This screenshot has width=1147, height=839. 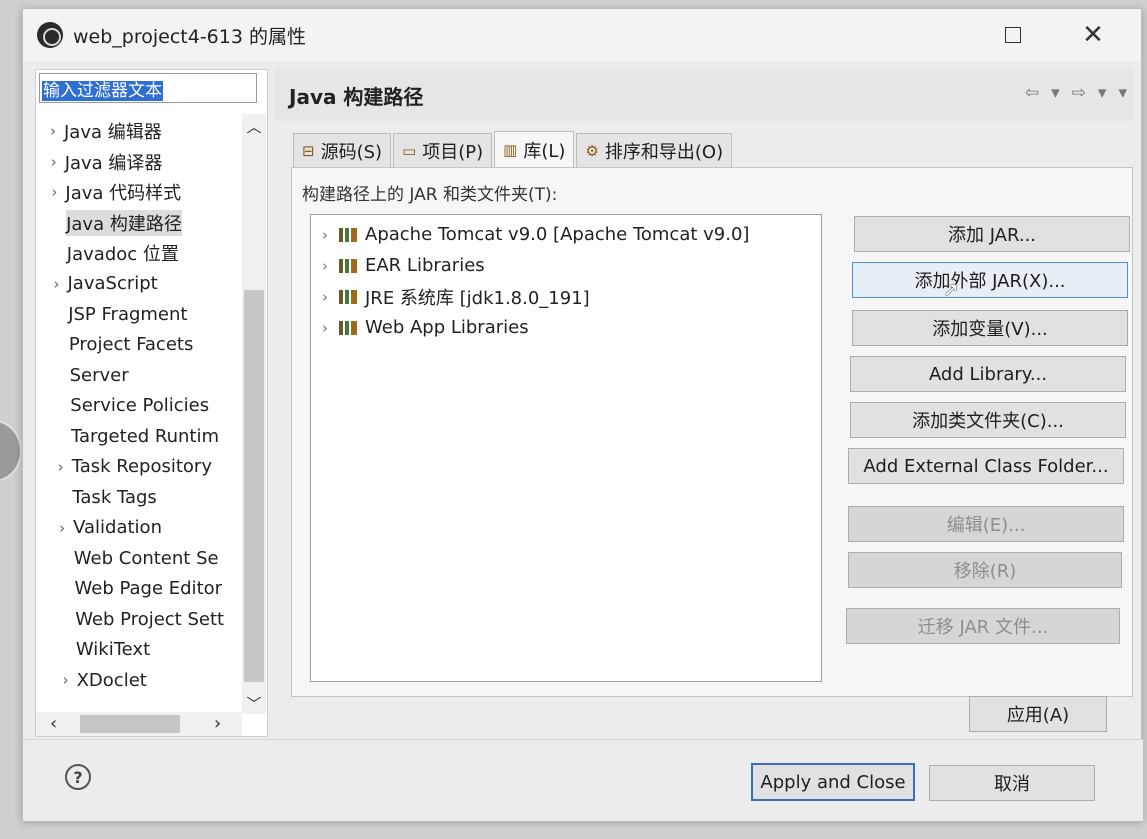 I want to click on tab-bar: ⊟ 源码(S) ▭ 项目(P) ▥ 库(L) ⚙ 排序和导出(O), so click(x=513, y=149).